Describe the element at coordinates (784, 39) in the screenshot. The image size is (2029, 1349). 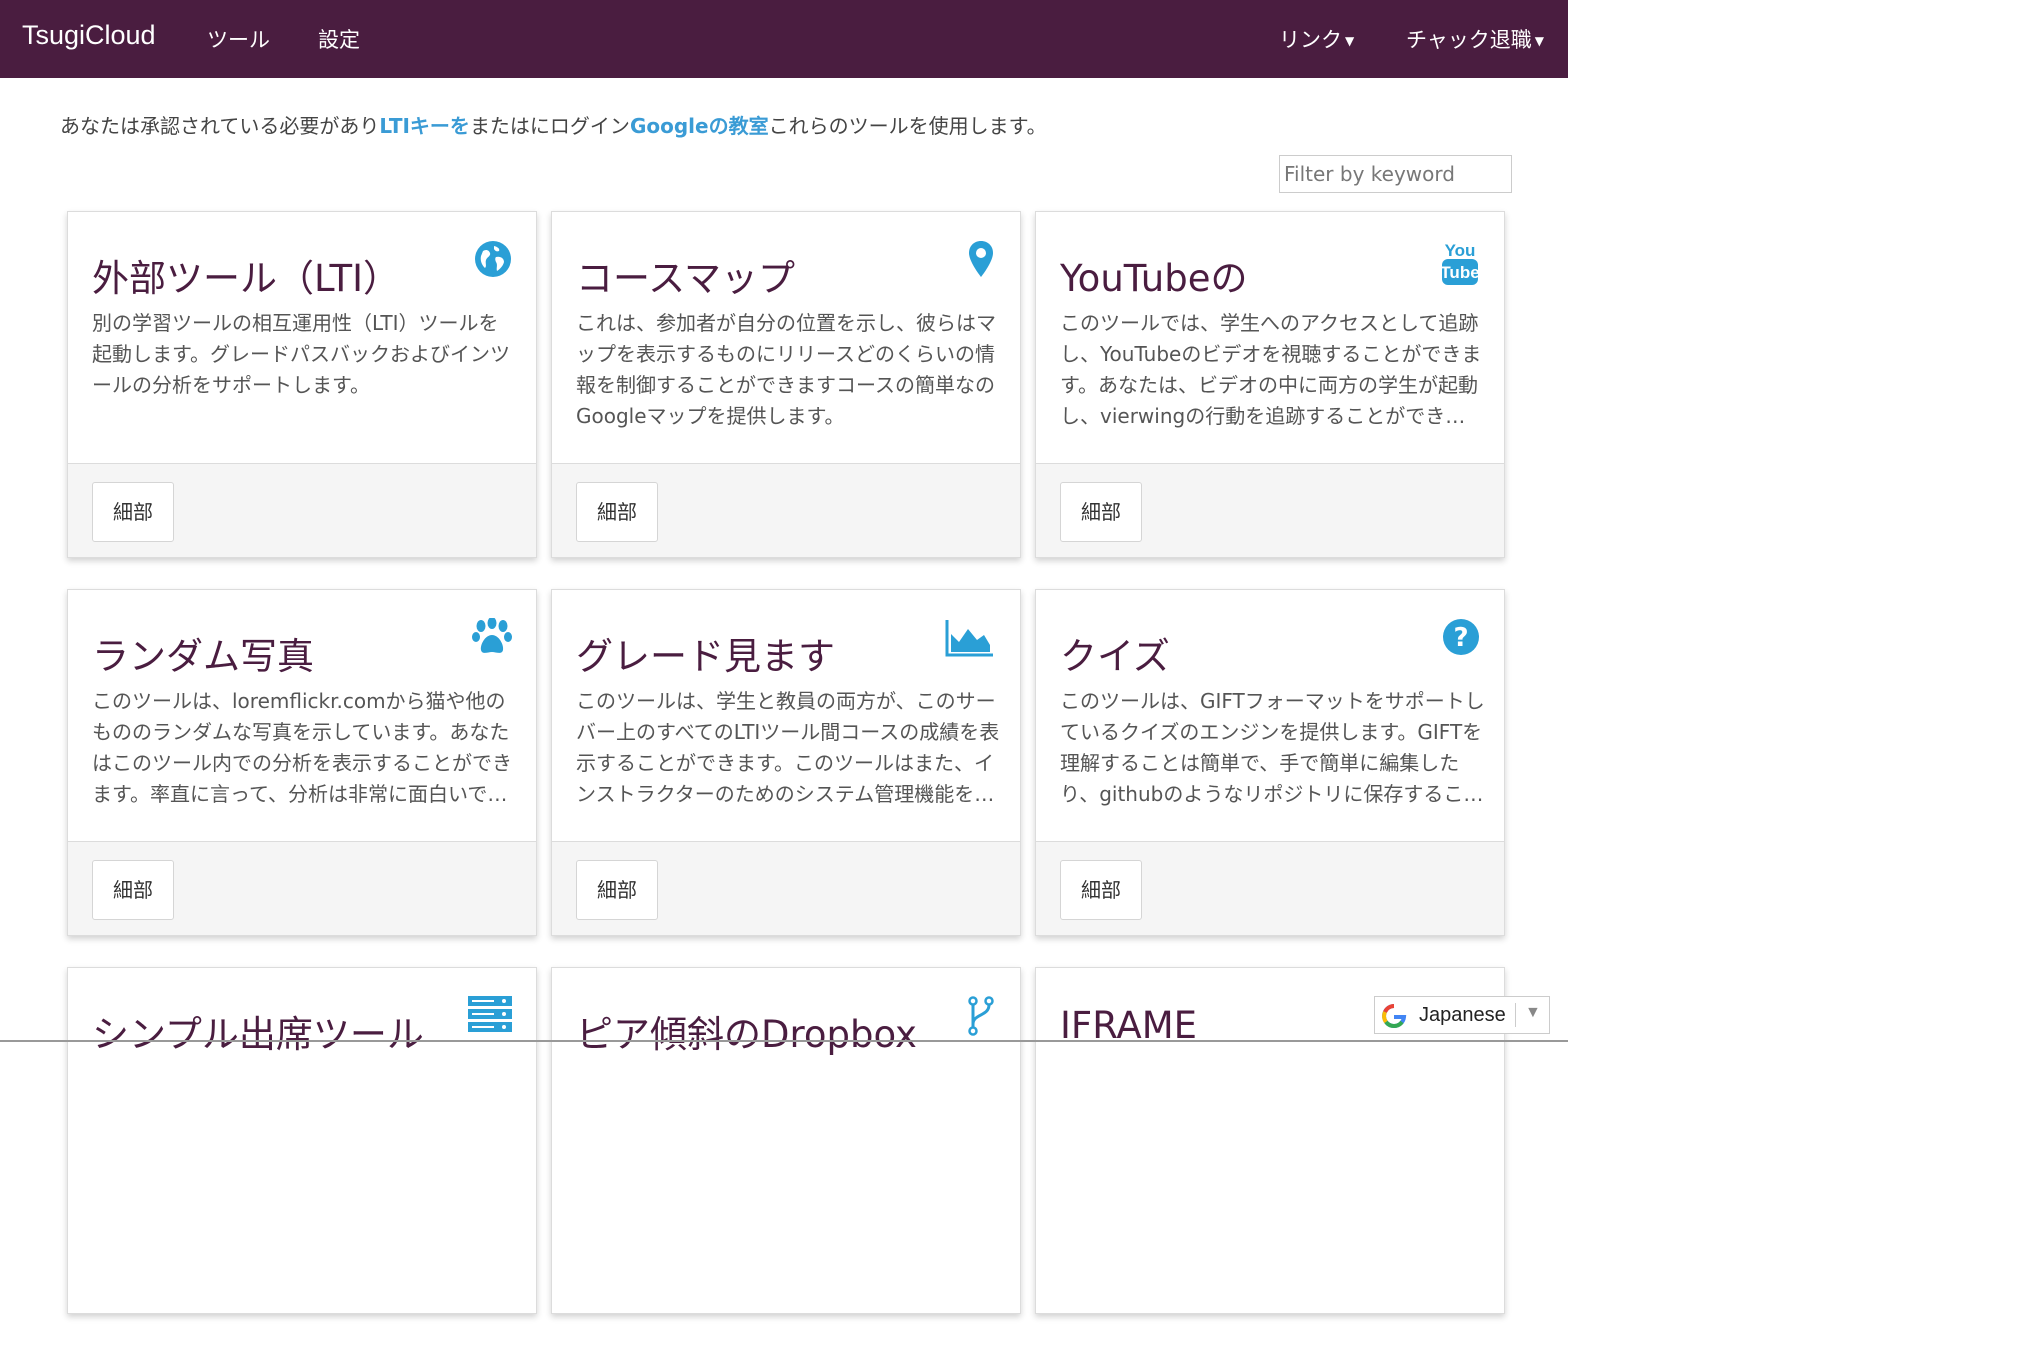
I see `navbar: TsugiCloud ツール 設定 リンク ▼ チャック退職 ▼` at that location.